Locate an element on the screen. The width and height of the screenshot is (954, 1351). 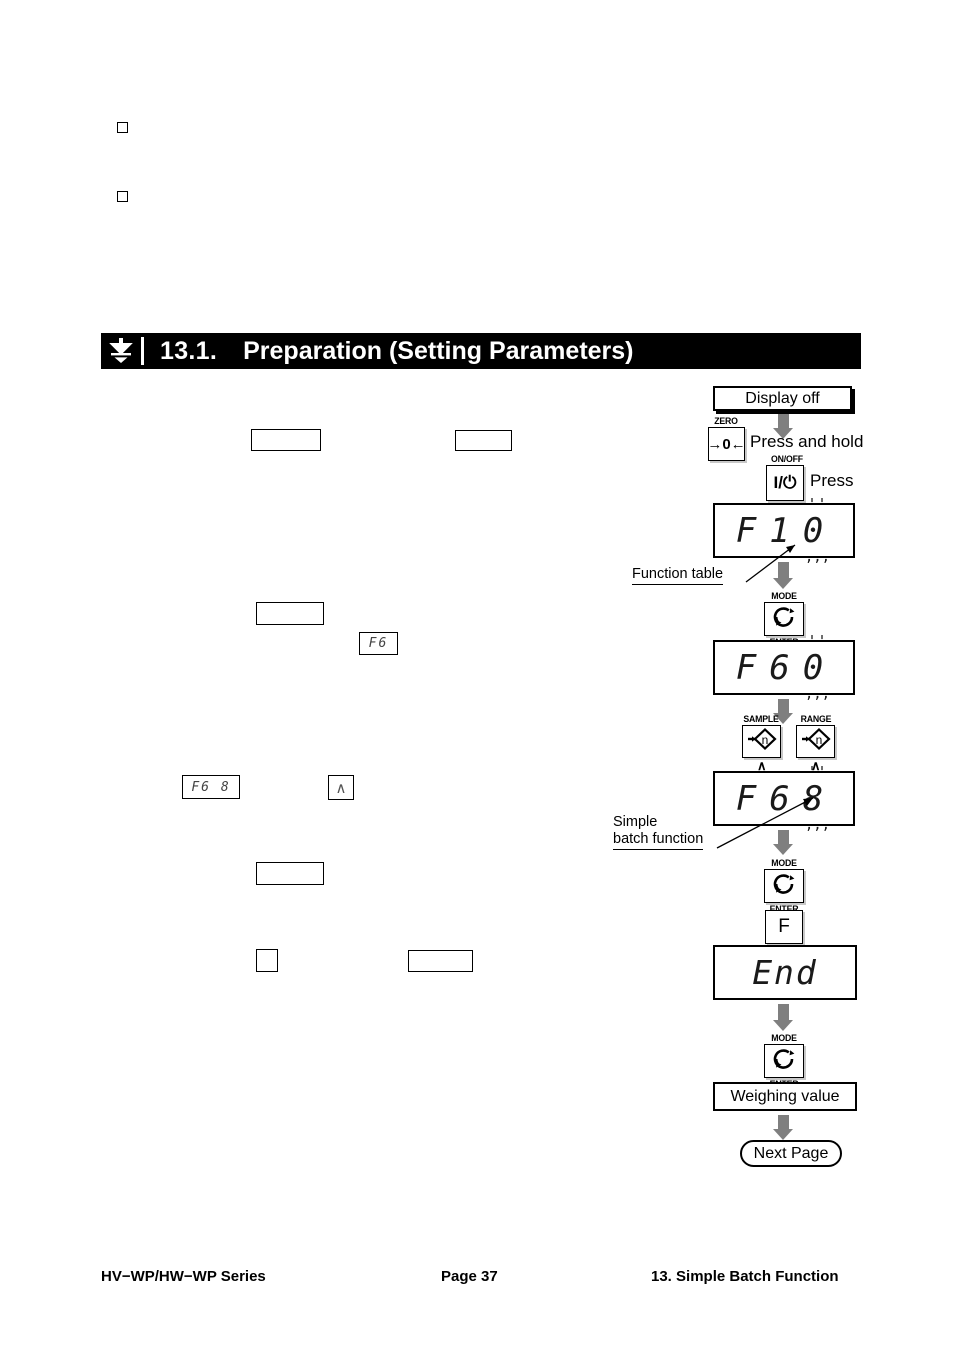
on-off-key-caption: ON/OFF is located at coordinates (787, 459).